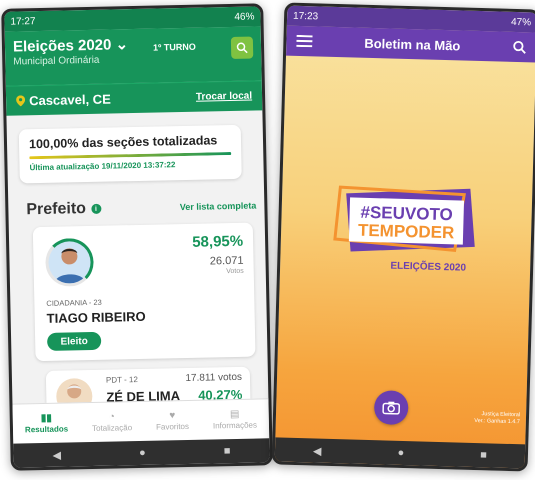  I want to click on candidate-2-party: PDT - 12, so click(121, 380).